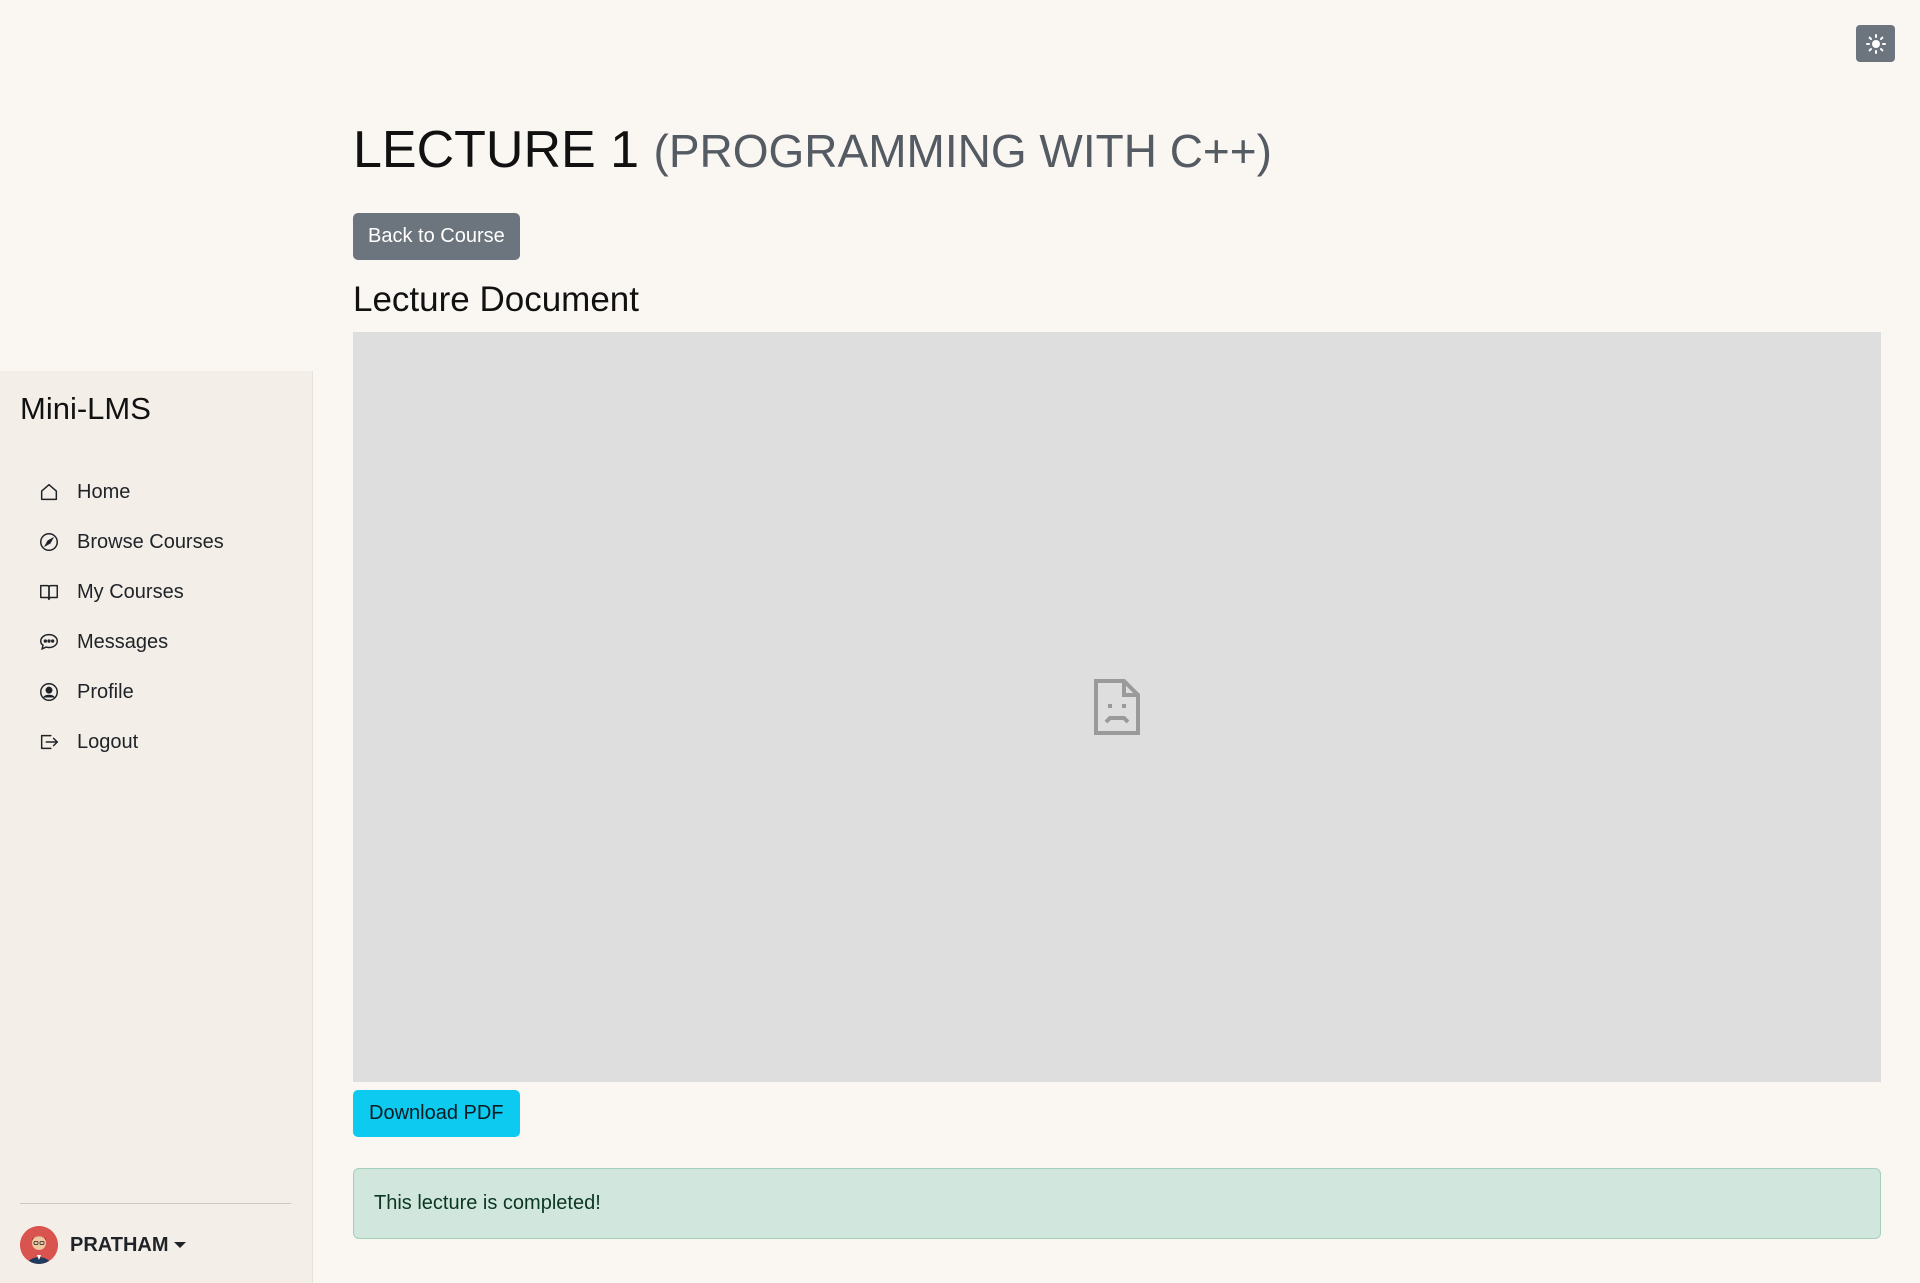 Image resolution: width=1920 pixels, height=1283 pixels. I want to click on sidebar-item-label: My Courses, so click(130, 591).